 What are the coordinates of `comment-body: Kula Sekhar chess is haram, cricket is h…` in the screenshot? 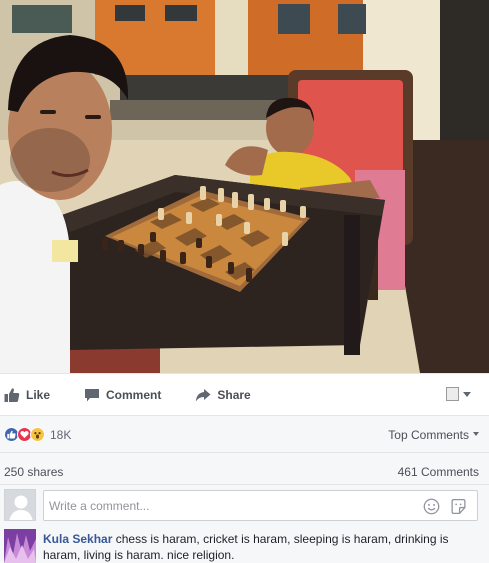 It's located at (258, 547).